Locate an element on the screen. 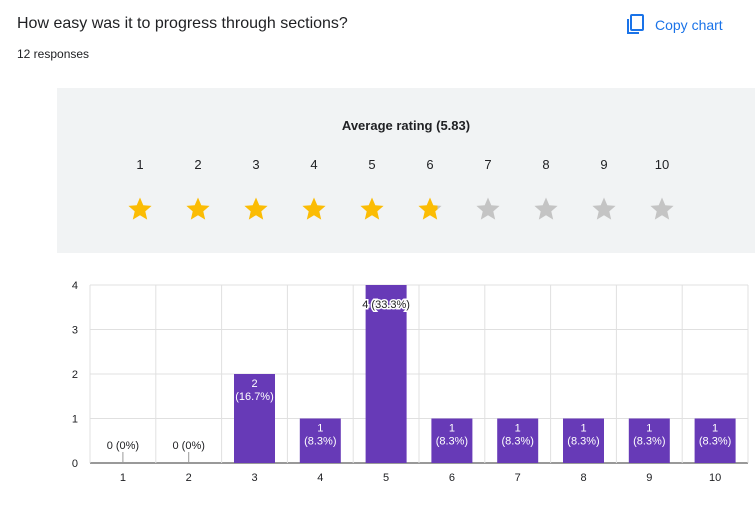  average-rating-title: Average rating (5.83) is located at coordinates (406, 125).